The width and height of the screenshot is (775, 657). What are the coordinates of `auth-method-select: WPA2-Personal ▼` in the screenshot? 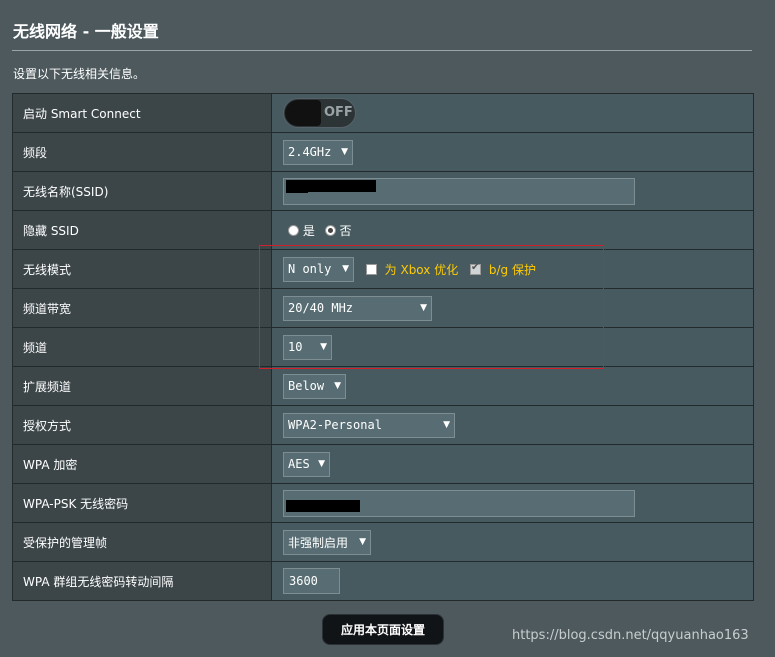 It's located at (369, 425).